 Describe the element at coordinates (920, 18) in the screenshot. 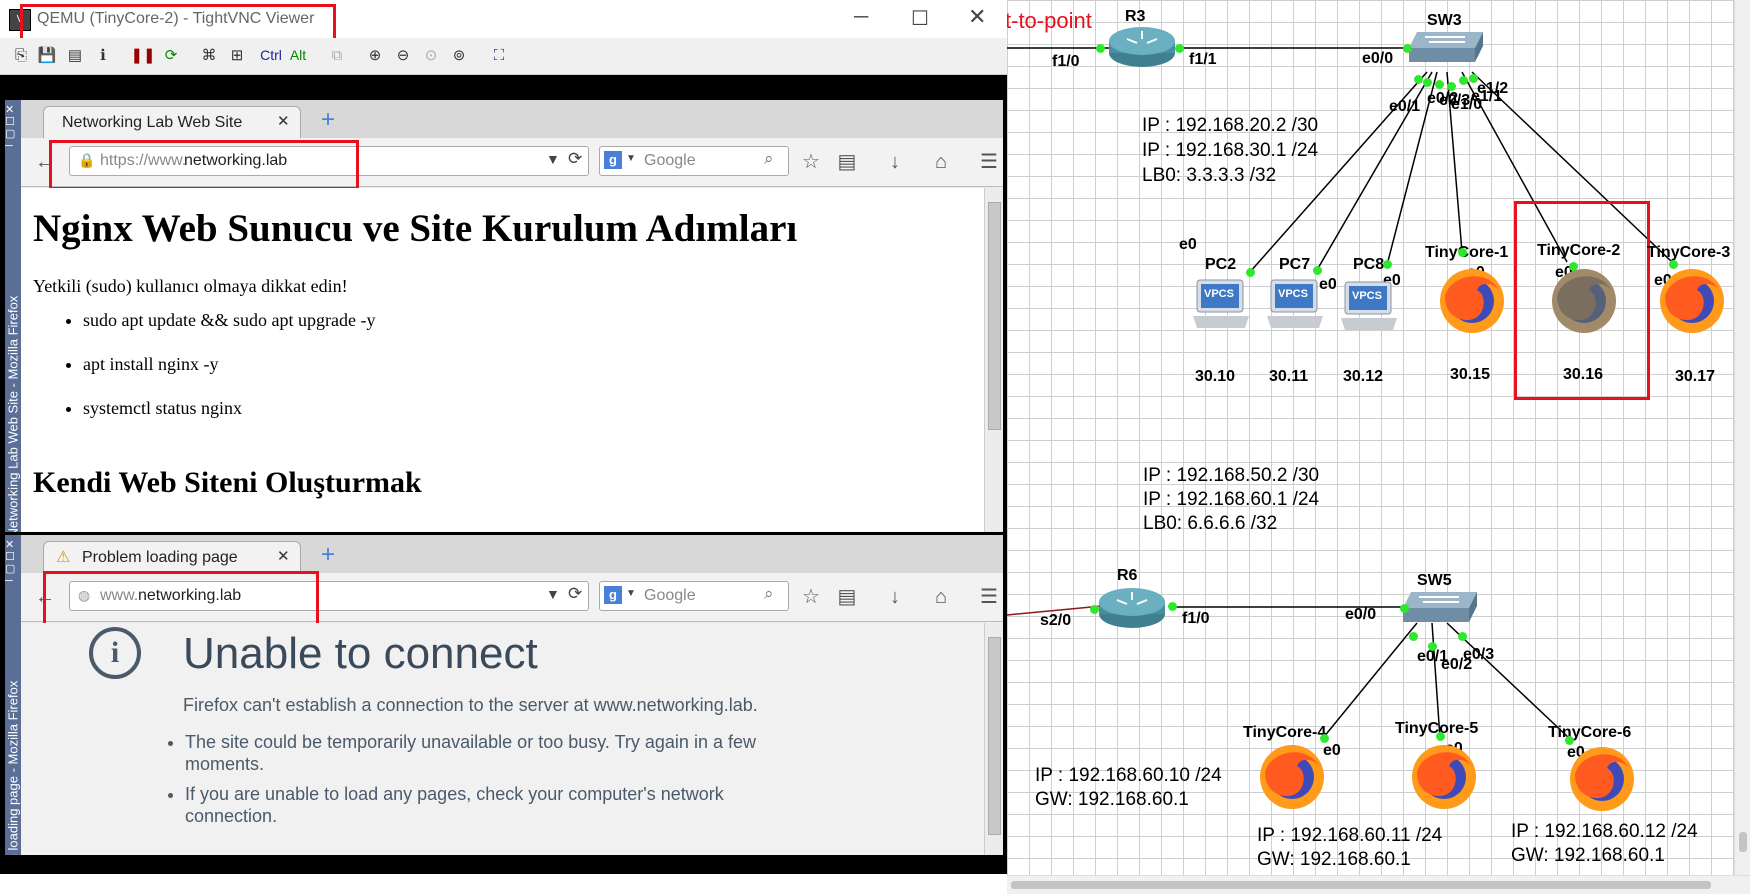

I see `maximize-icon: ☐` at that location.